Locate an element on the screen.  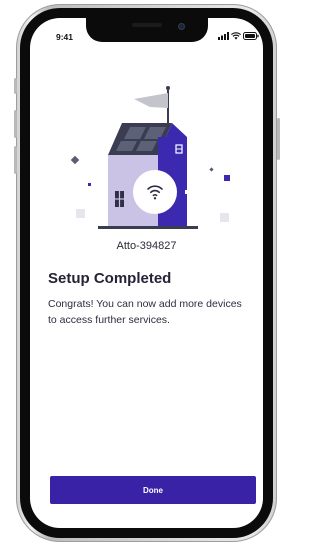
front-camera is located at coordinates (181, 26).